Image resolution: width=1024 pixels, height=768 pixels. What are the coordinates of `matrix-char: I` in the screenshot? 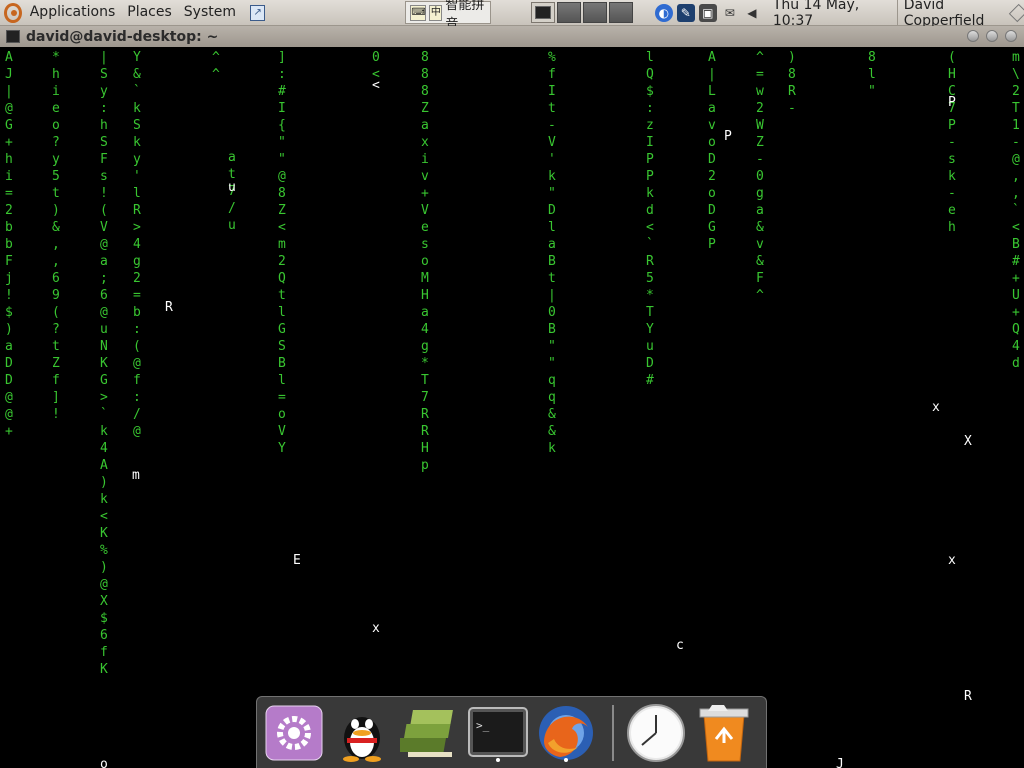 It's located at (552, 91).